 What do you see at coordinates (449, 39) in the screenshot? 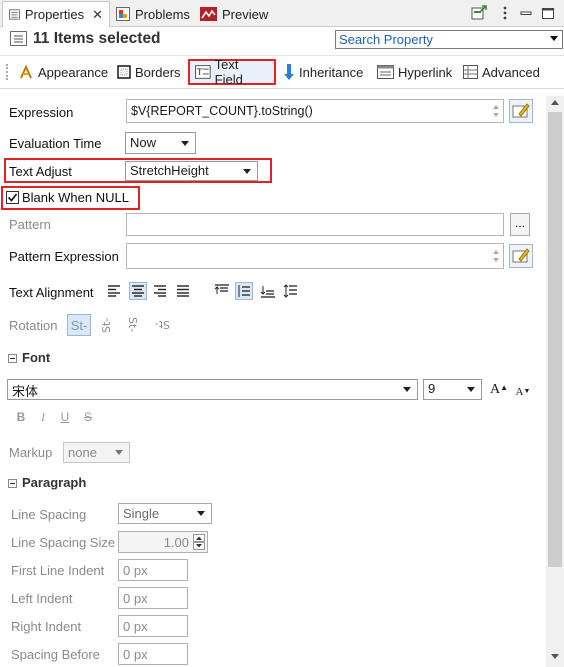
I see `search-property-combo: Search Property` at bounding box center [449, 39].